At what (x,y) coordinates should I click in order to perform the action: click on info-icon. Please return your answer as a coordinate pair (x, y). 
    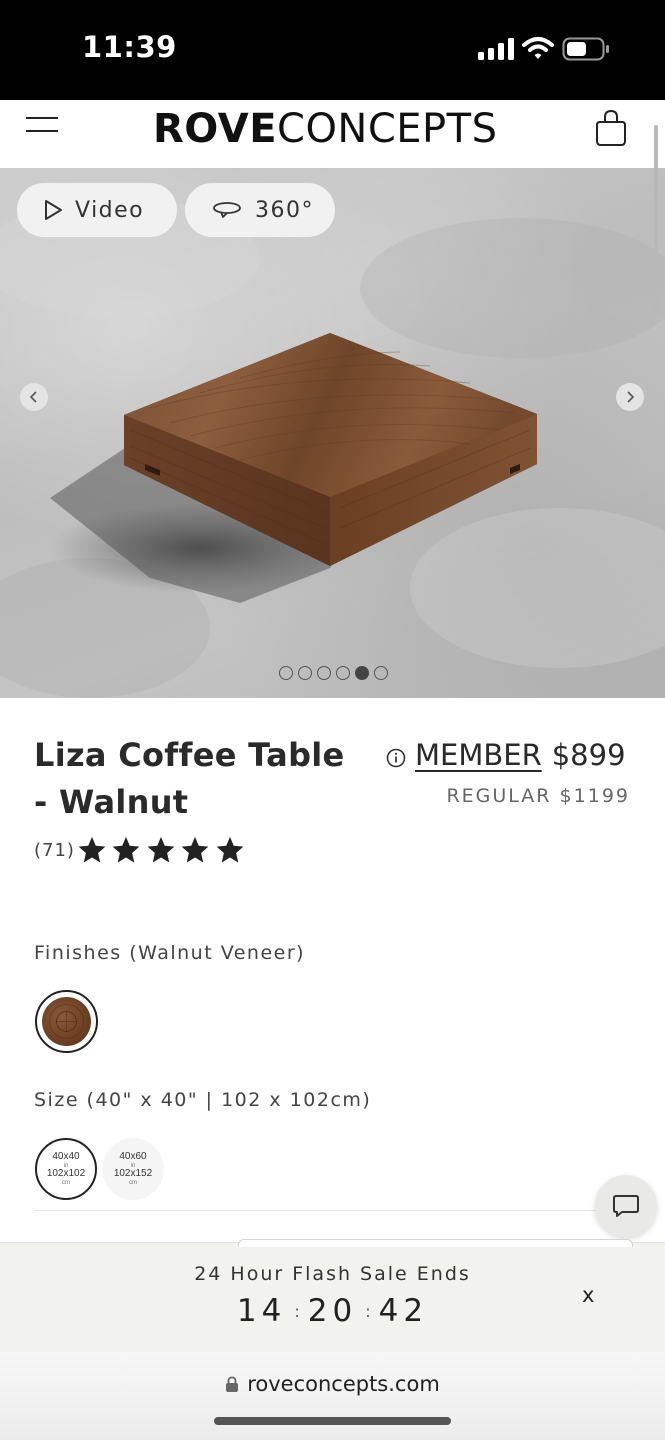
    Looking at the image, I should click on (396, 758).